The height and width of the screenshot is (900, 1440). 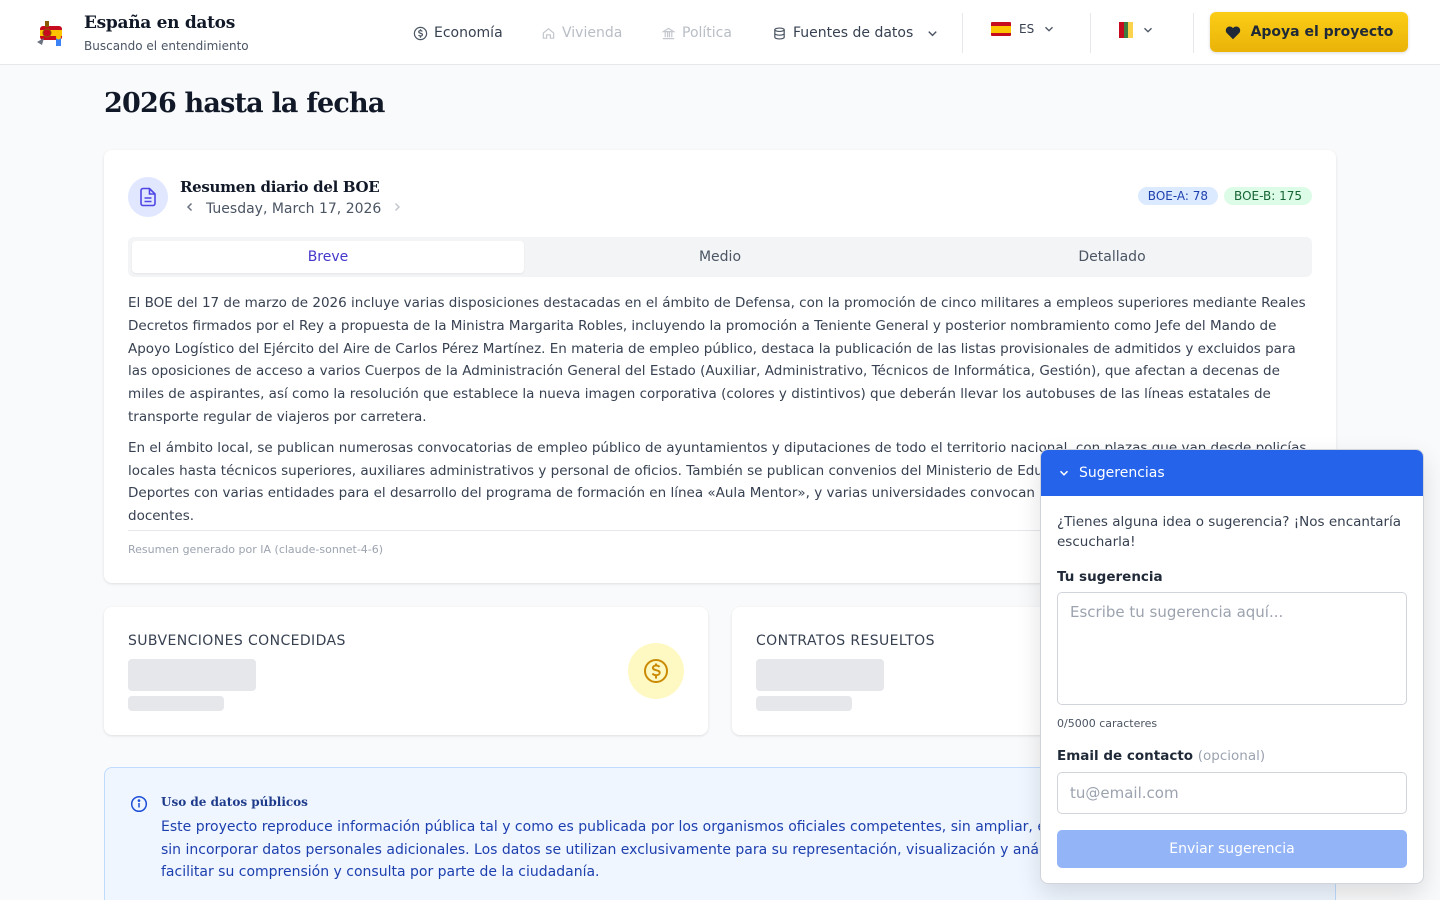 I want to click on support-project-button: Apoya el proyecto, so click(x=1309, y=32).